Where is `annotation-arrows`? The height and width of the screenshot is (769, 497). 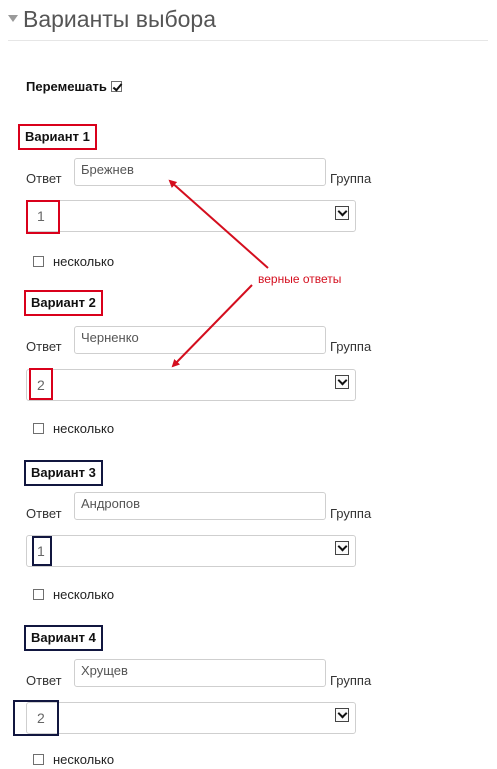
annotation-arrows is located at coordinates (218, 273).